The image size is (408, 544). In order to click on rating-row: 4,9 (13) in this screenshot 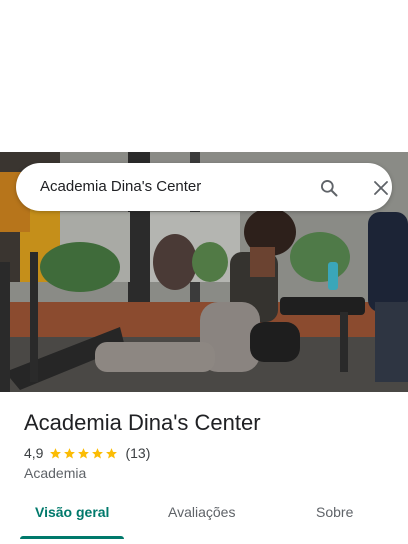, I will do `click(87, 453)`.